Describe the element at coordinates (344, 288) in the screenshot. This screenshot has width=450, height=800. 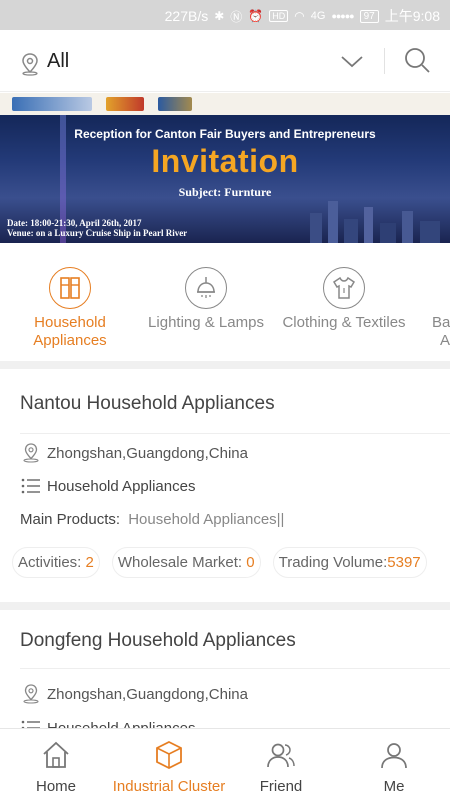
I see `tshirt-icon` at that location.